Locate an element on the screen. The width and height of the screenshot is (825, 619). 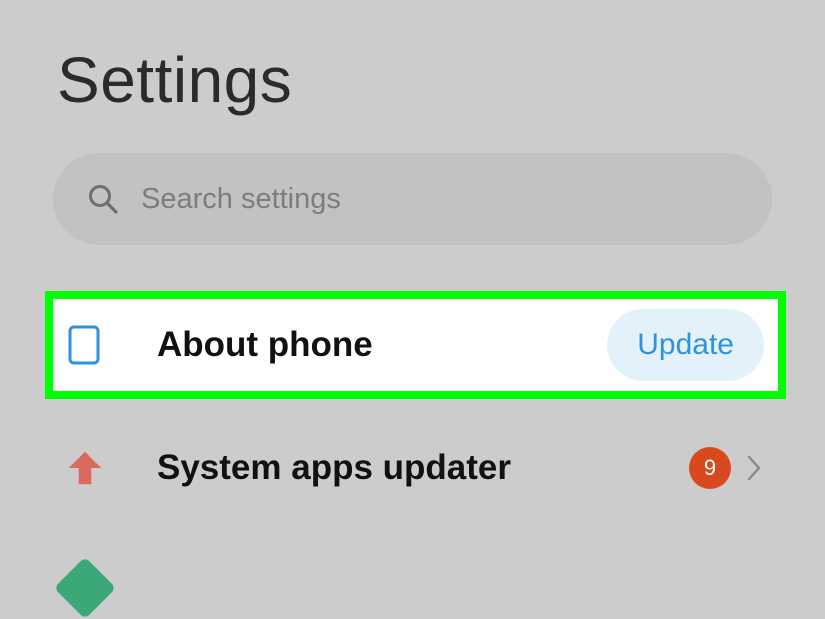
notification-badge: 9 is located at coordinates (710, 468).